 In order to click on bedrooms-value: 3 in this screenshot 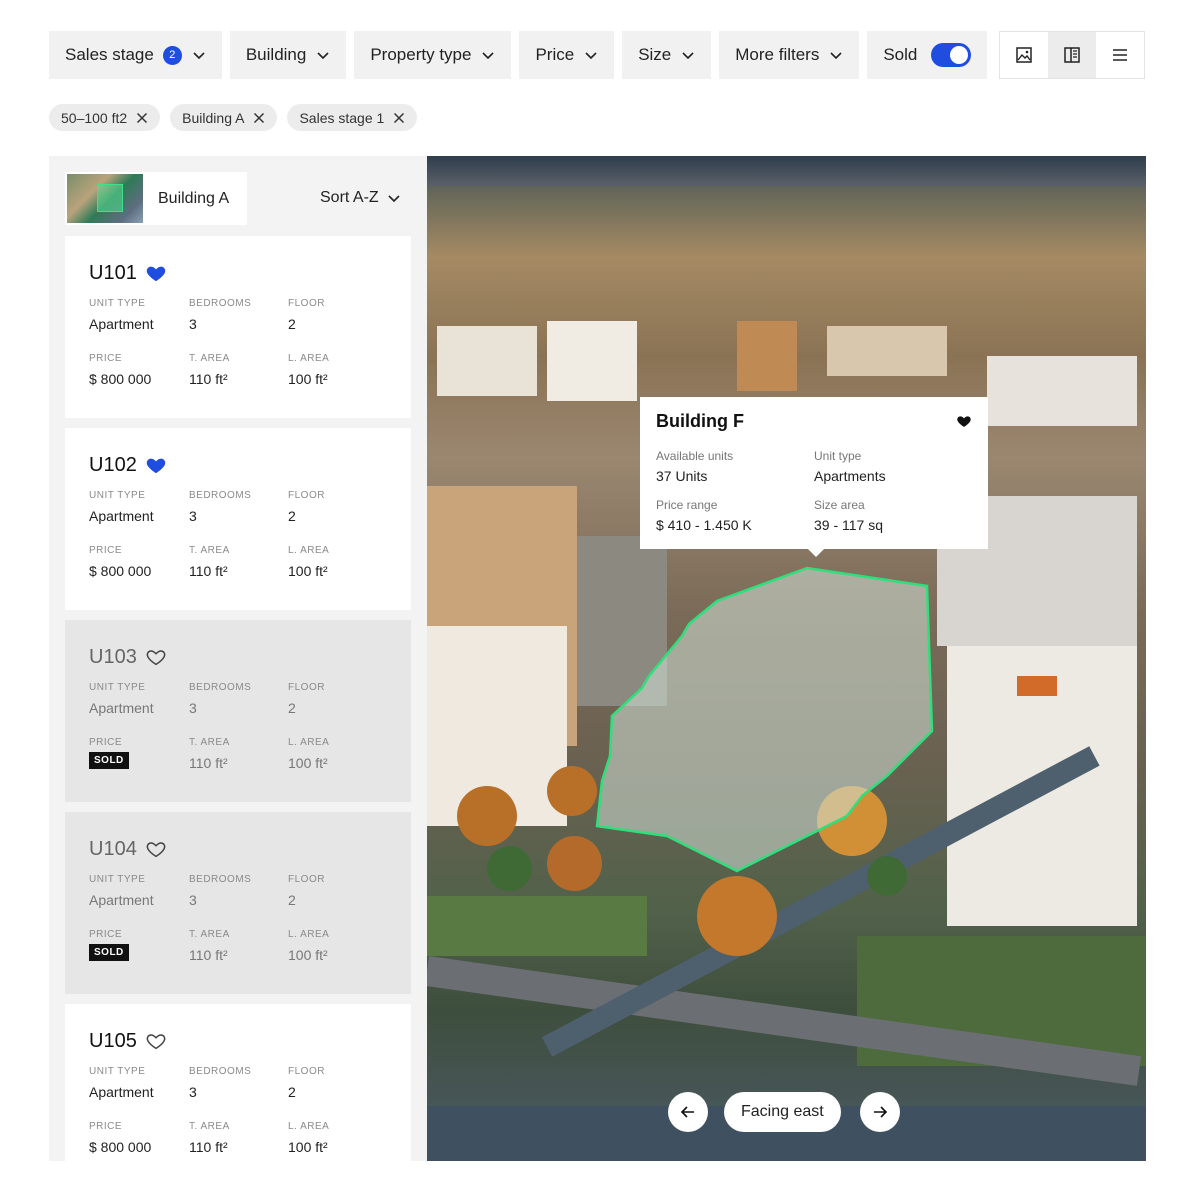, I will do `click(193, 708)`.